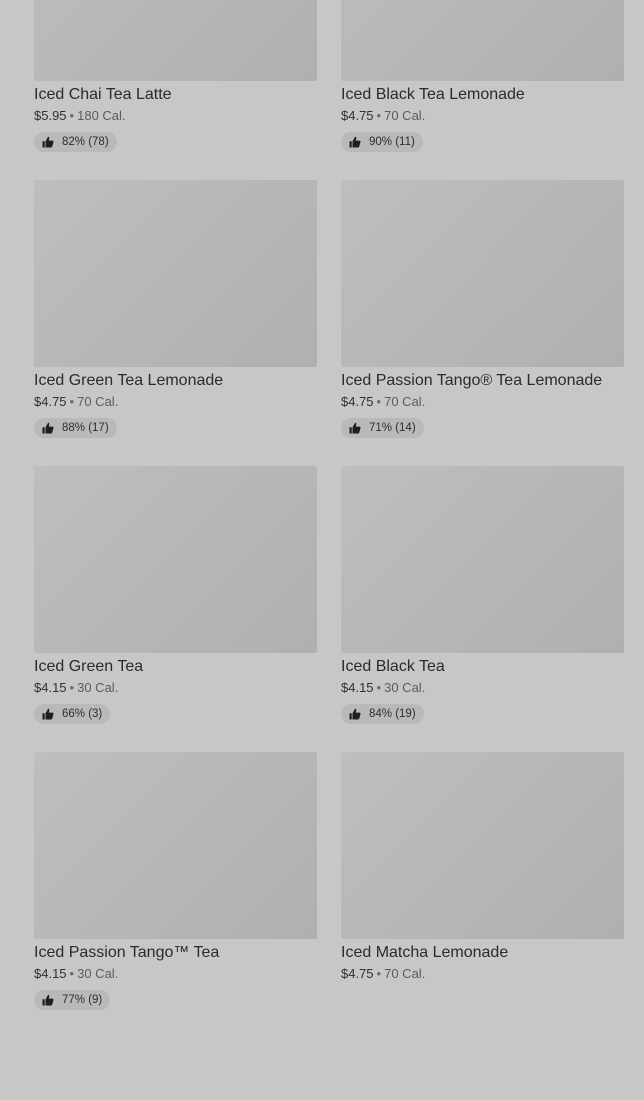  I want to click on menu-item-card: Iced Matcha Lemonade $4.75 • 70 Cal., so click(482, 883).